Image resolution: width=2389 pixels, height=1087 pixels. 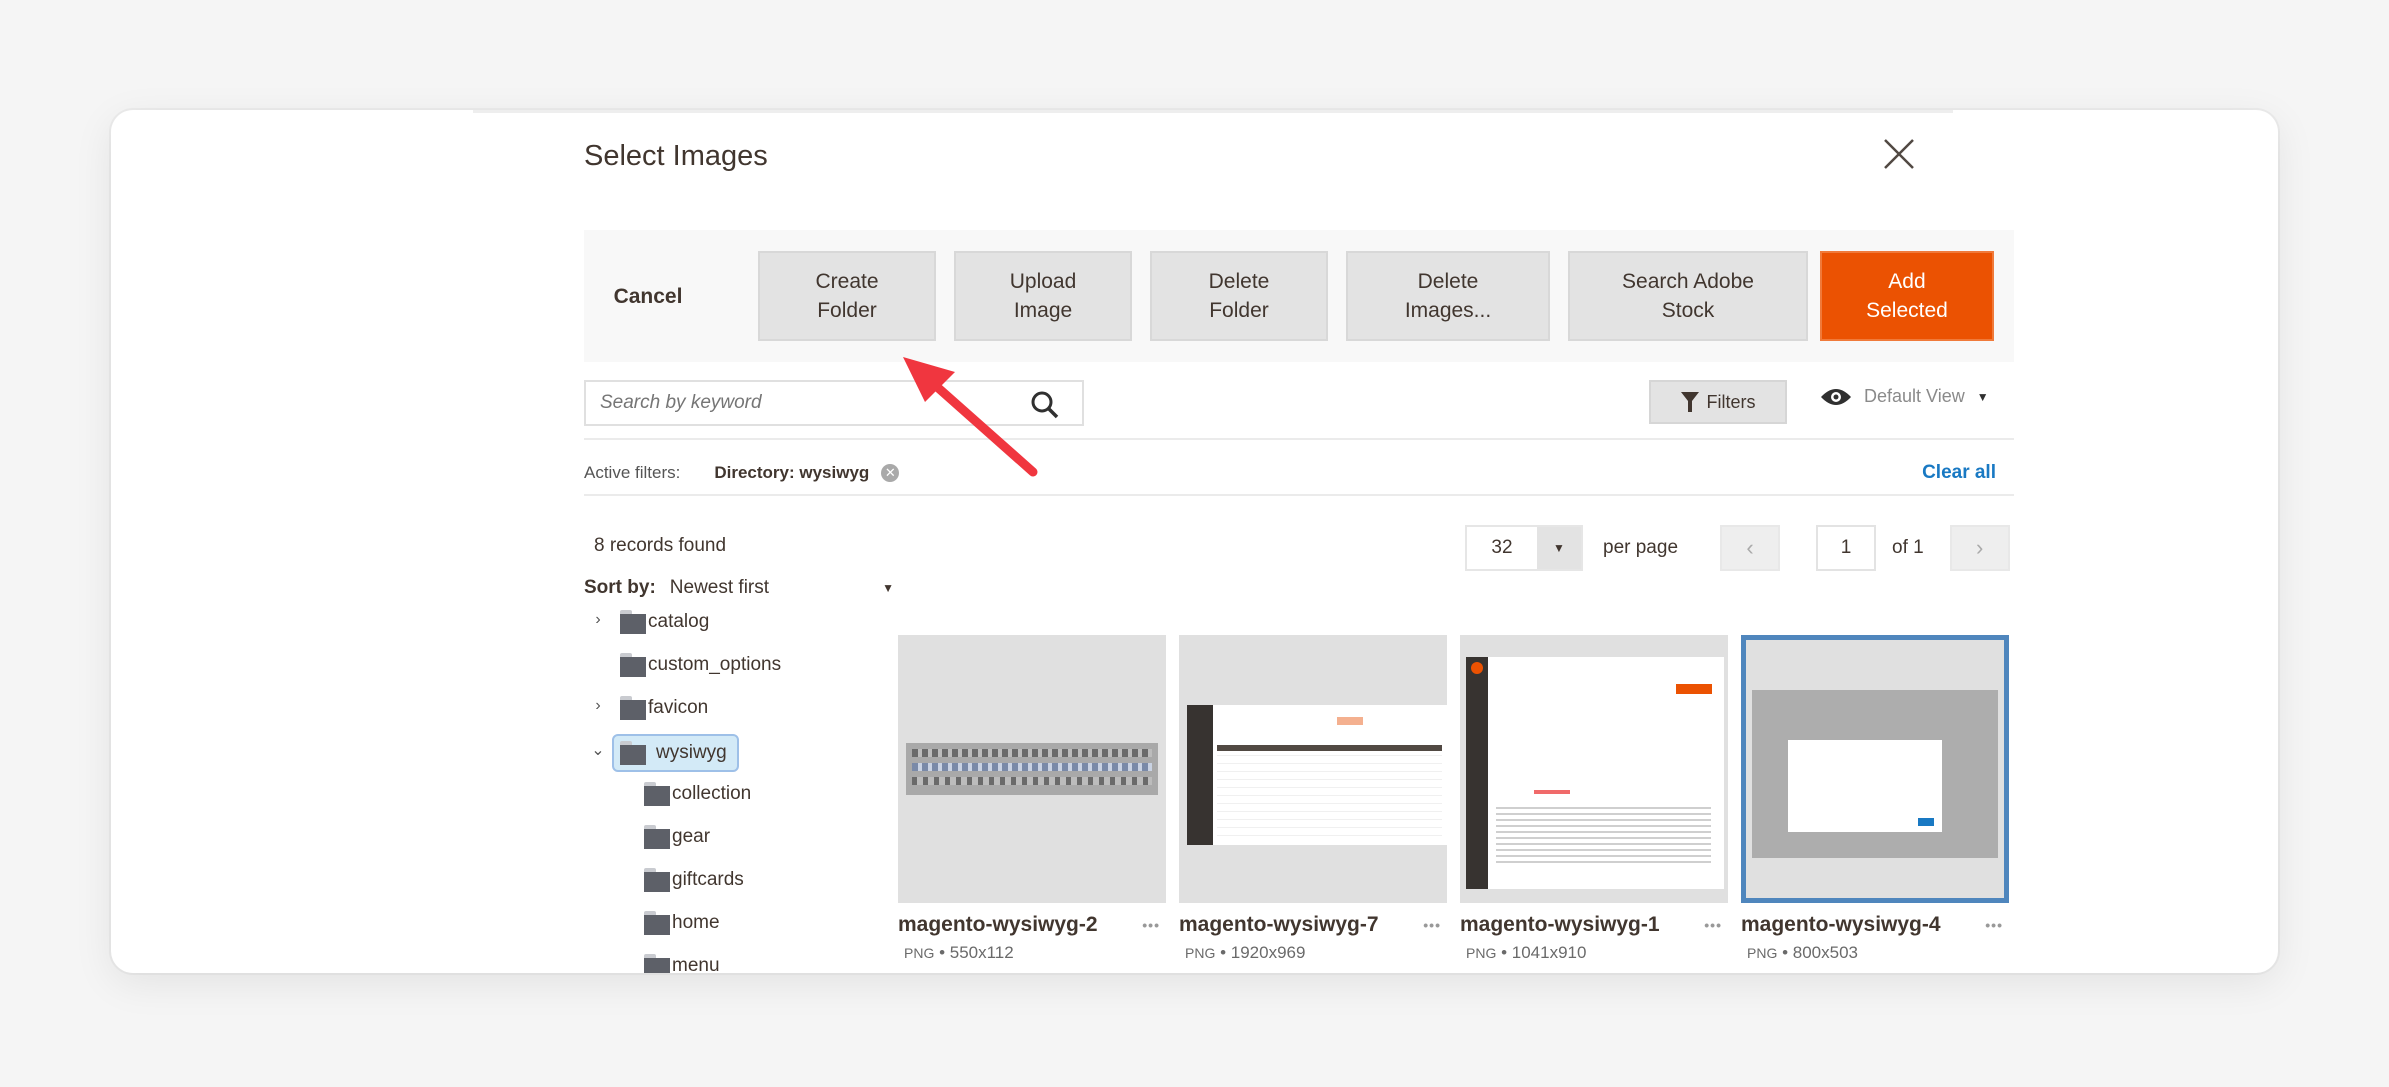 I want to click on remove-filter-icon: ✕, so click(x=890, y=473).